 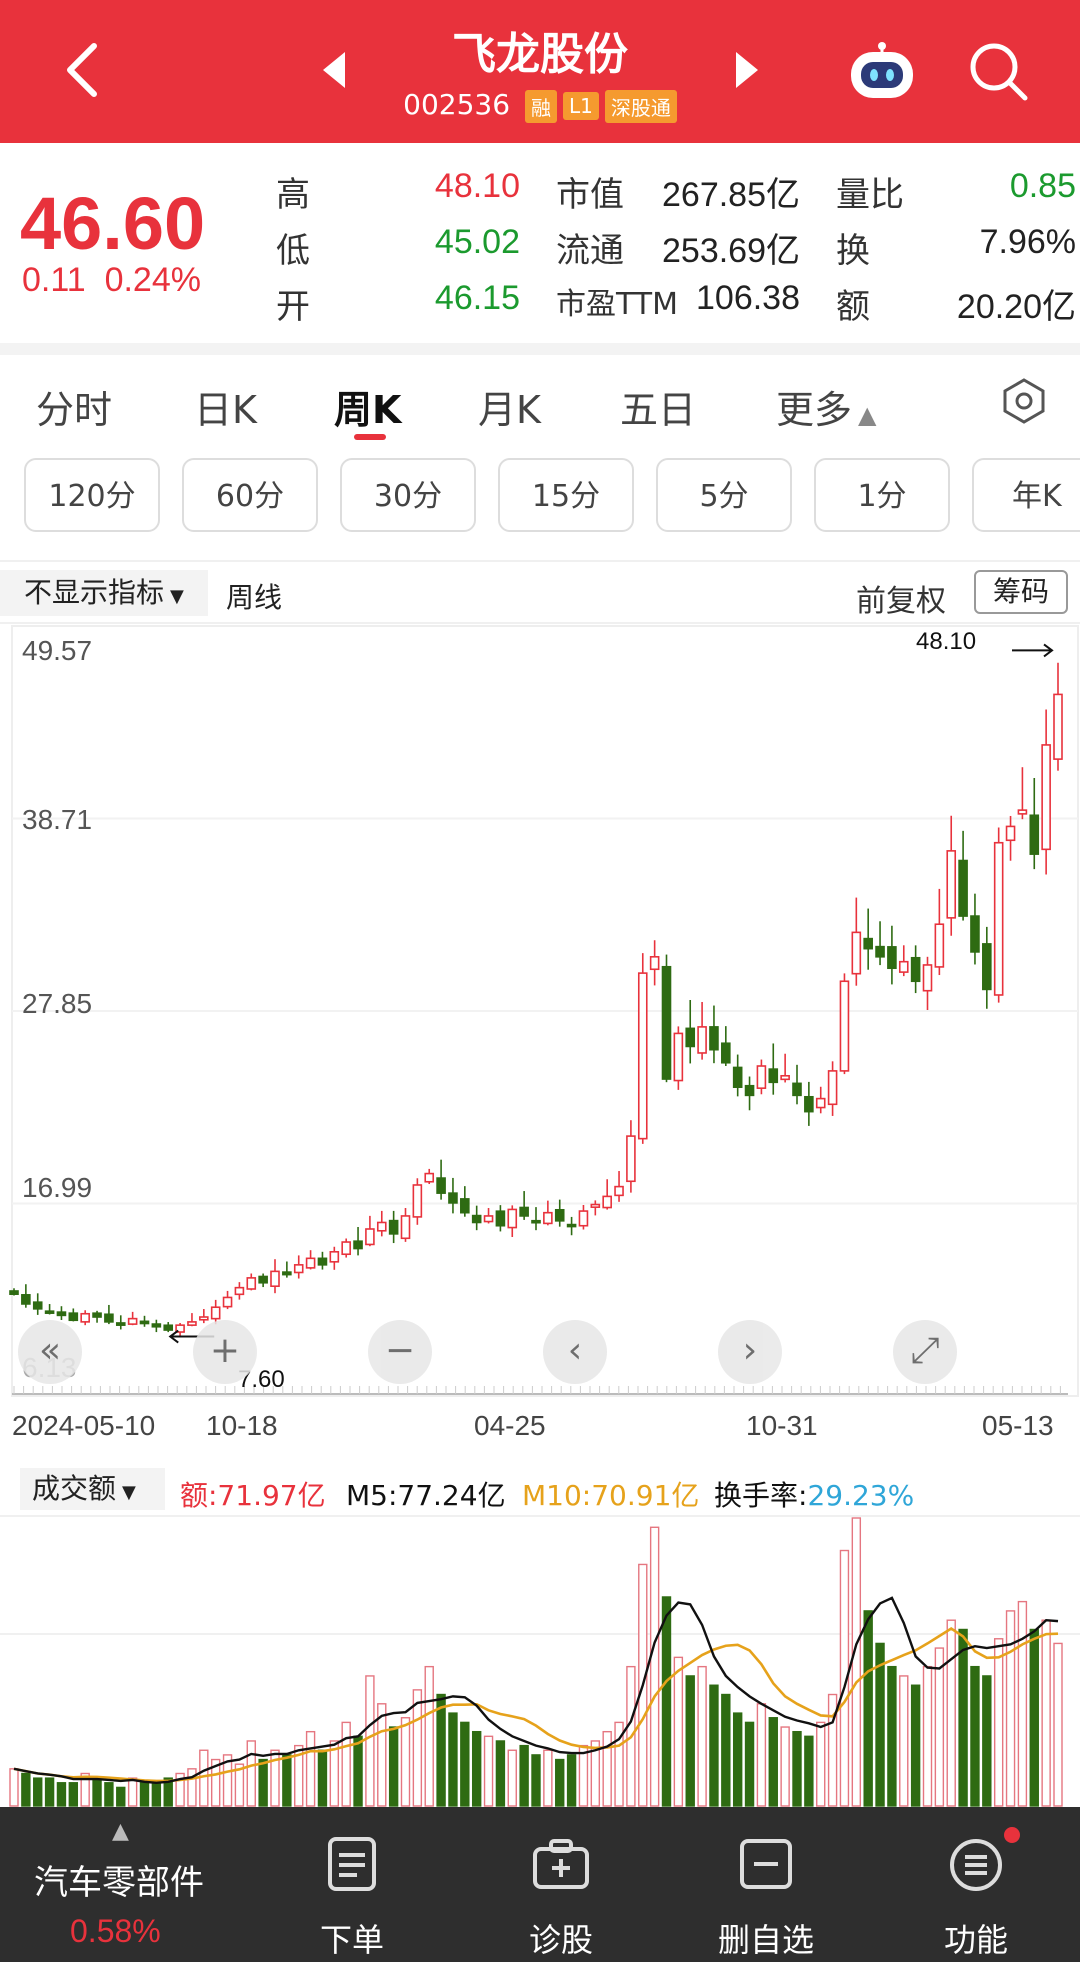 I want to click on volume-dropdown-label: 成交额, so click(x=74, y=1488).